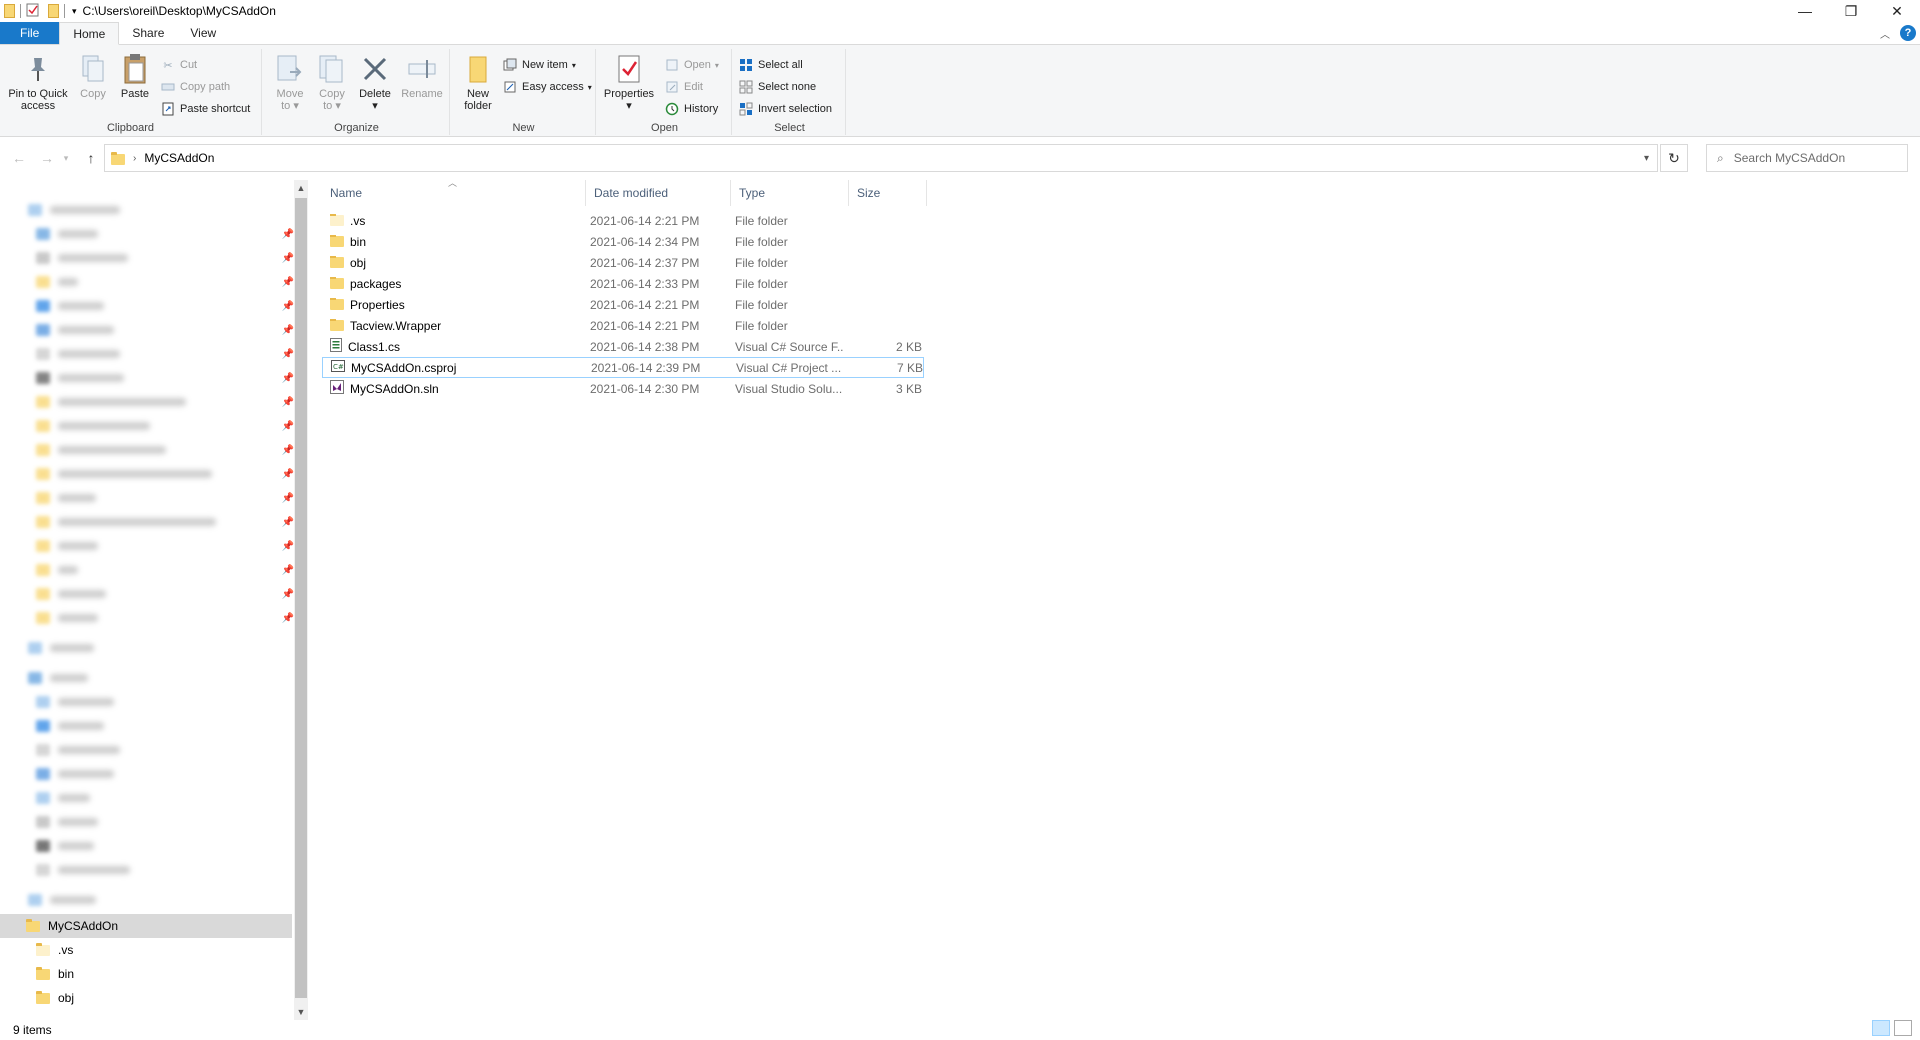  I want to click on file-row: obj 2021-06-14 2:37 PM File folder, so click(623, 262).